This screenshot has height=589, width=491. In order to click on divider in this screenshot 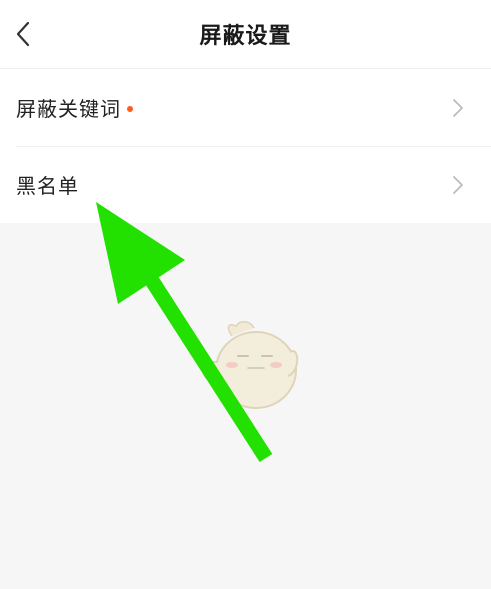, I will do `click(253, 146)`.